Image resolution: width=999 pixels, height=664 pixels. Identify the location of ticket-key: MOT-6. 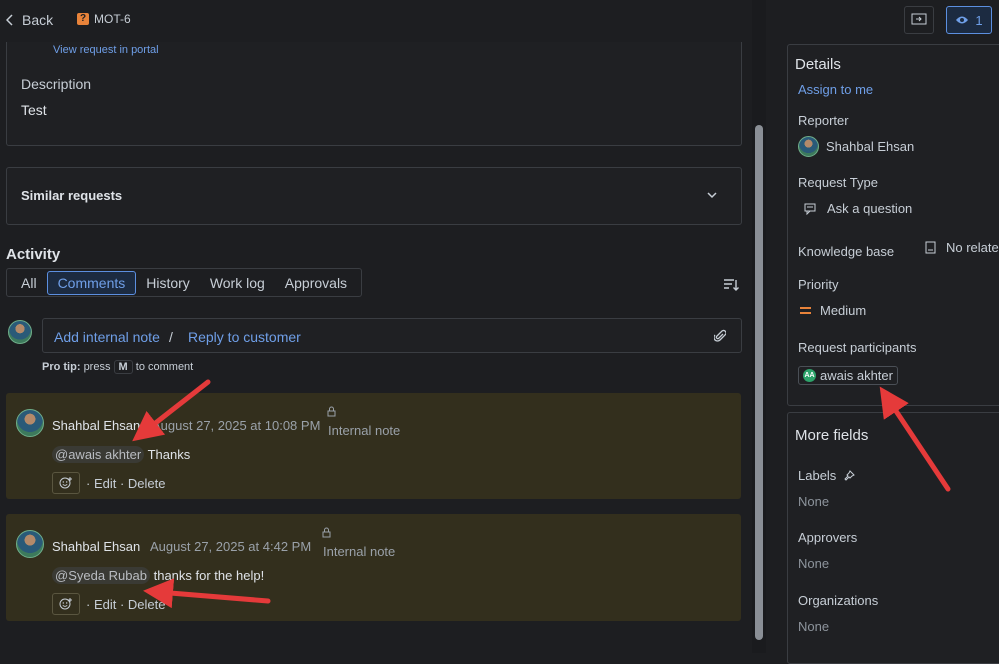
(112, 19).